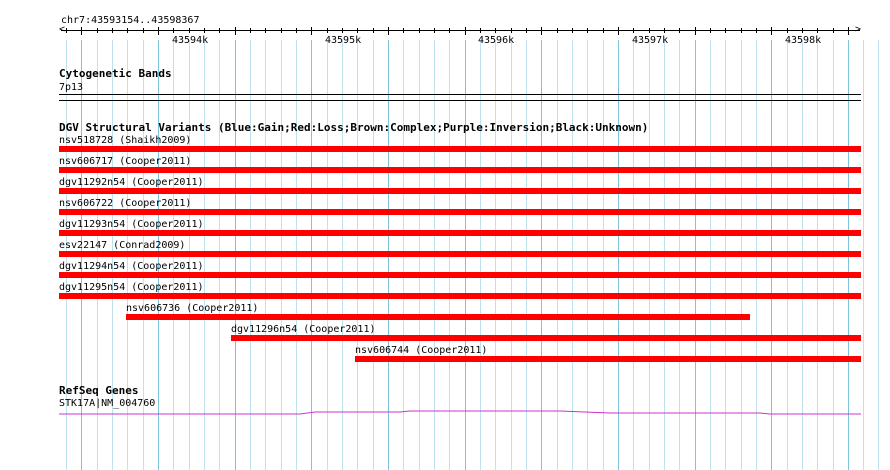 The image size is (890, 470). What do you see at coordinates (445, 412) in the screenshot?
I see `gene-intron-line` at bounding box center [445, 412].